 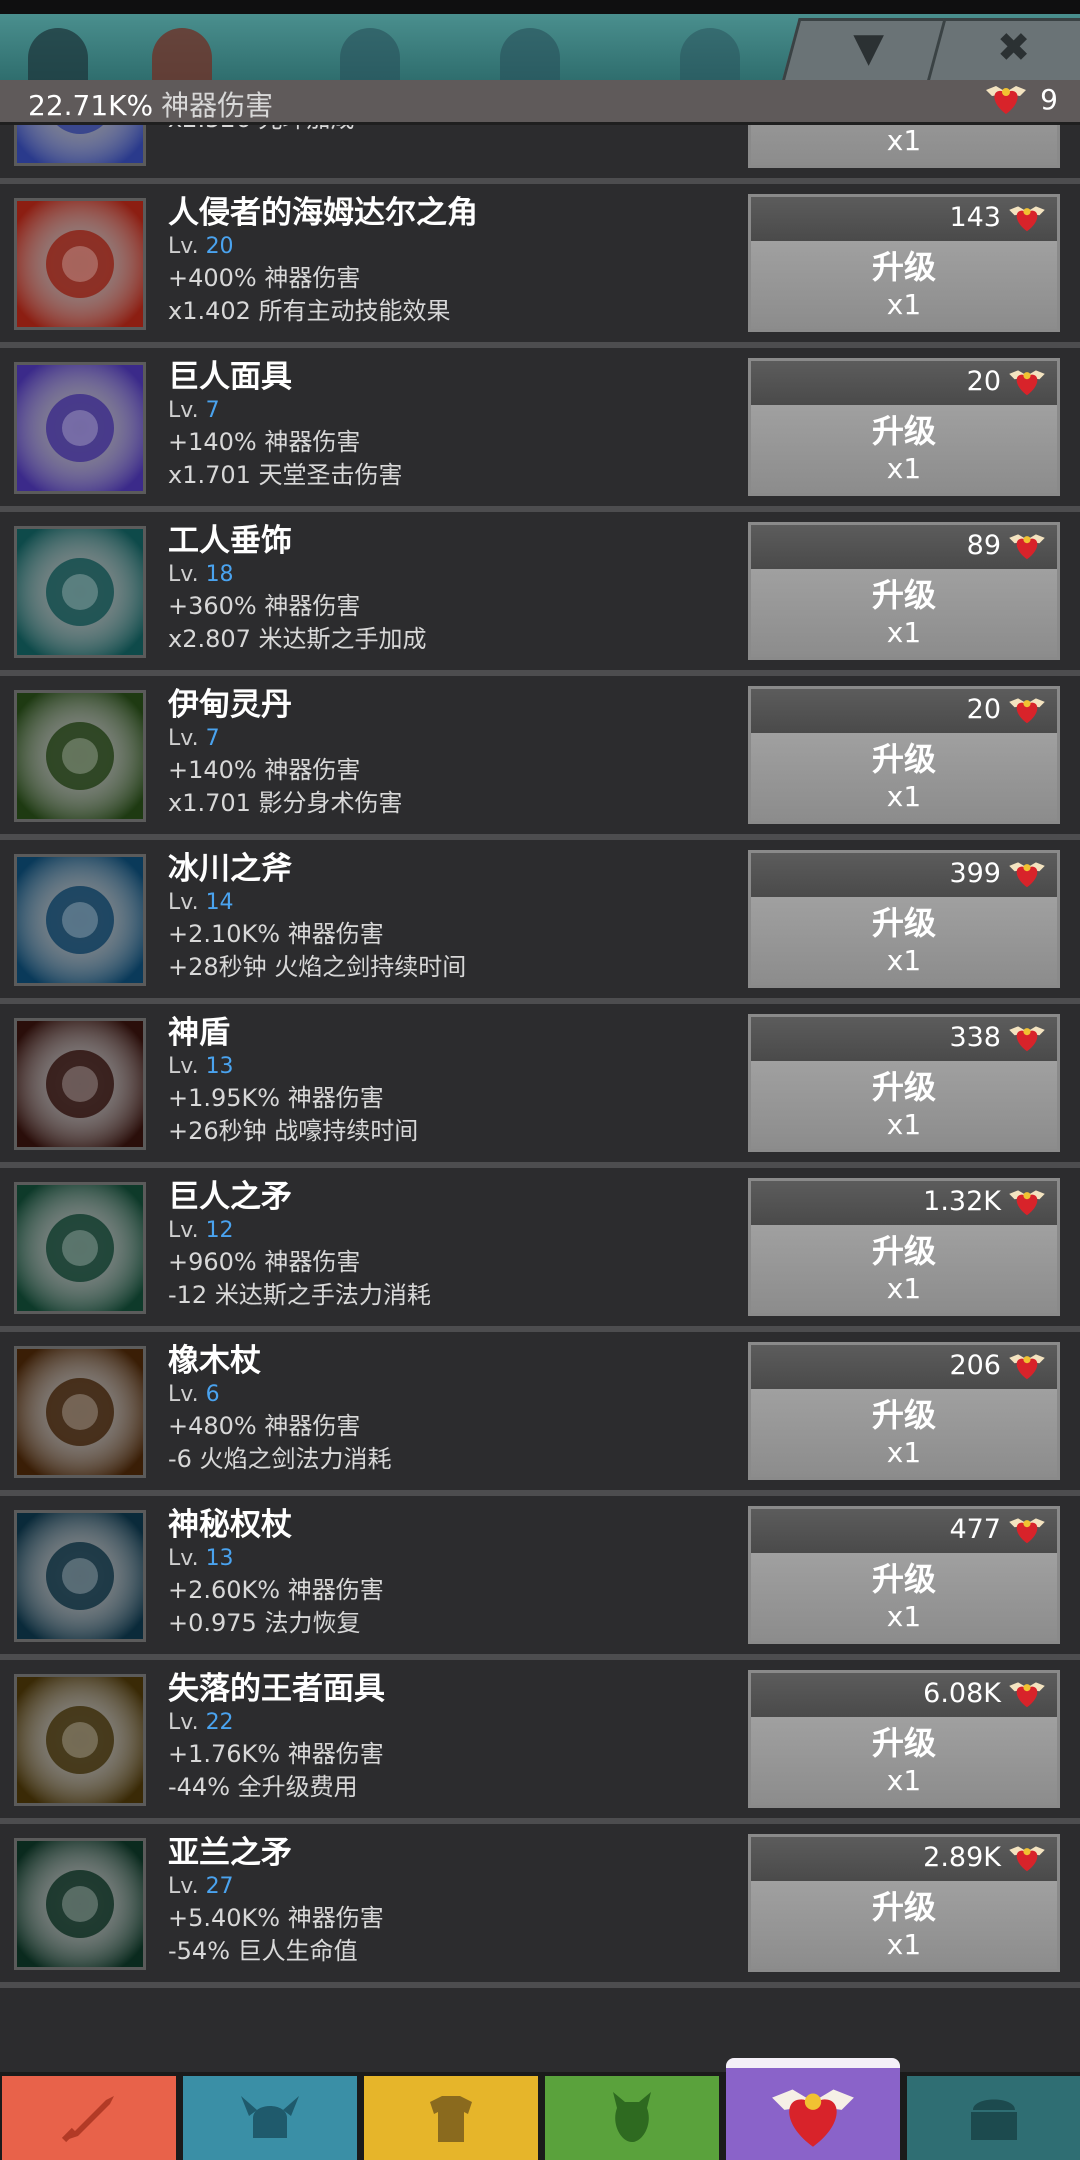 What do you see at coordinates (182, 54) in the screenshot?
I see `crossed-swords-icon` at bounding box center [182, 54].